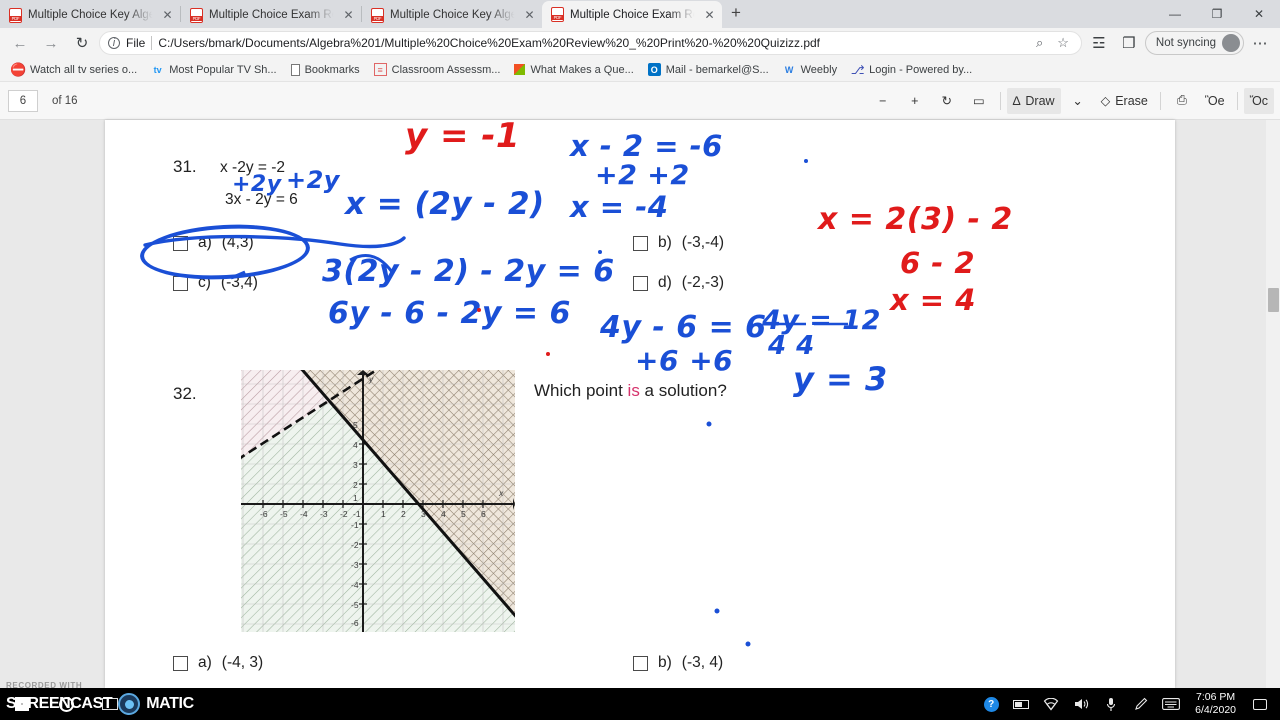  What do you see at coordinates (59, 703) in the screenshot?
I see `watermark-brand-left: SCREENCAST` at bounding box center [59, 703].